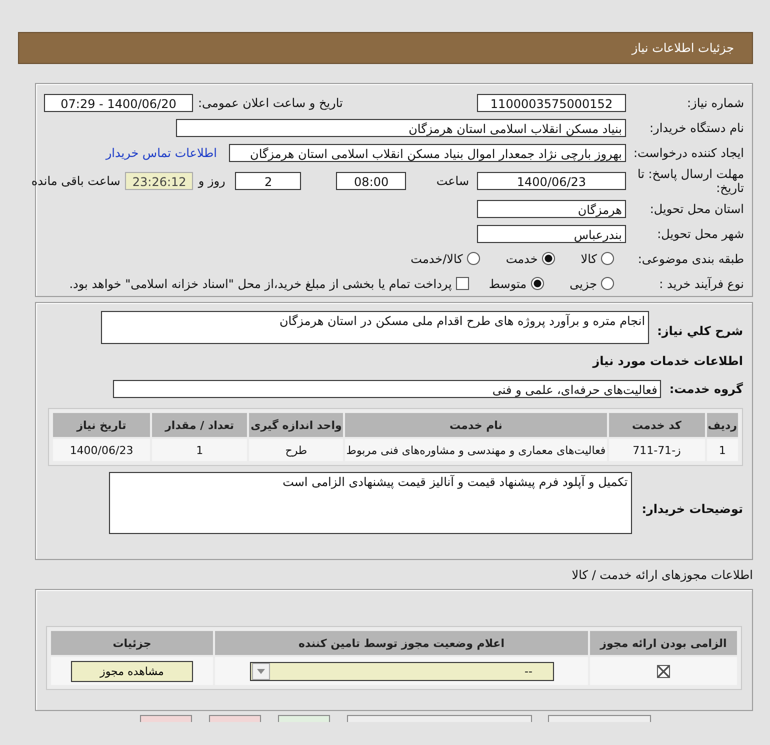 Image resolution: width=770 pixels, height=745 pixels. Describe the element at coordinates (476, 450) in the screenshot. I see `table-cell: فعالیت‌های معماری و مهندسی و مشاوره‌های فنی مربوط` at that location.